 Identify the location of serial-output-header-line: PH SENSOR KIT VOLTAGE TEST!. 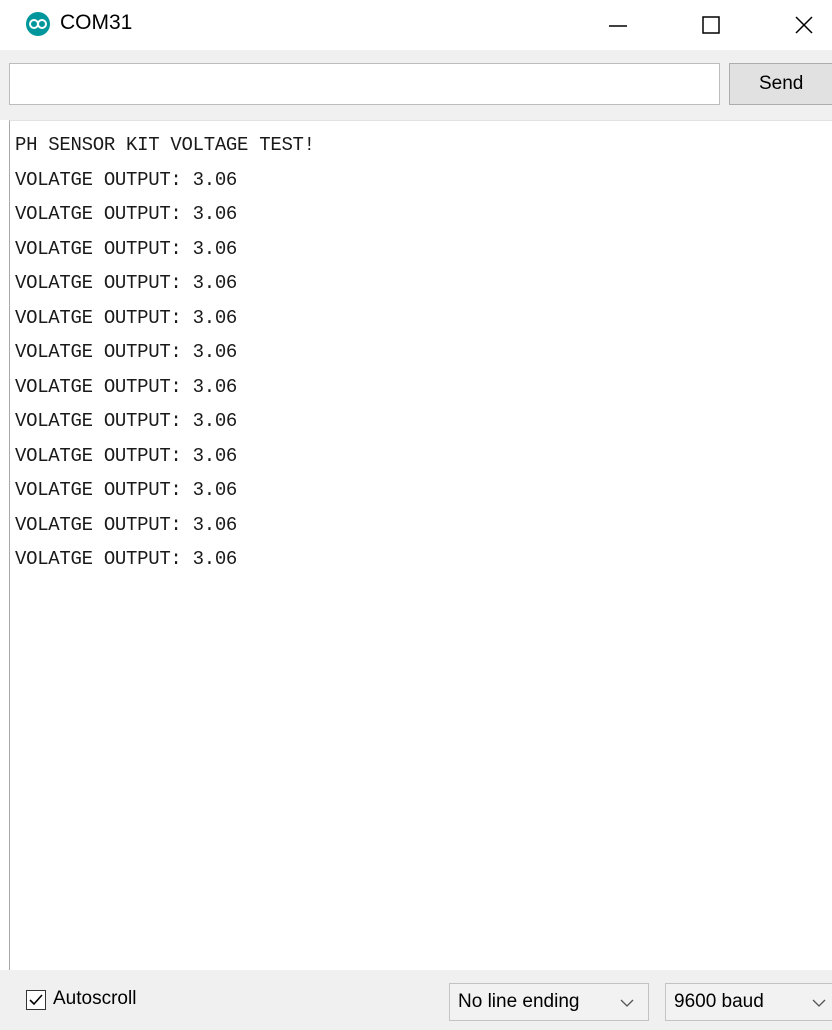
(165, 145).